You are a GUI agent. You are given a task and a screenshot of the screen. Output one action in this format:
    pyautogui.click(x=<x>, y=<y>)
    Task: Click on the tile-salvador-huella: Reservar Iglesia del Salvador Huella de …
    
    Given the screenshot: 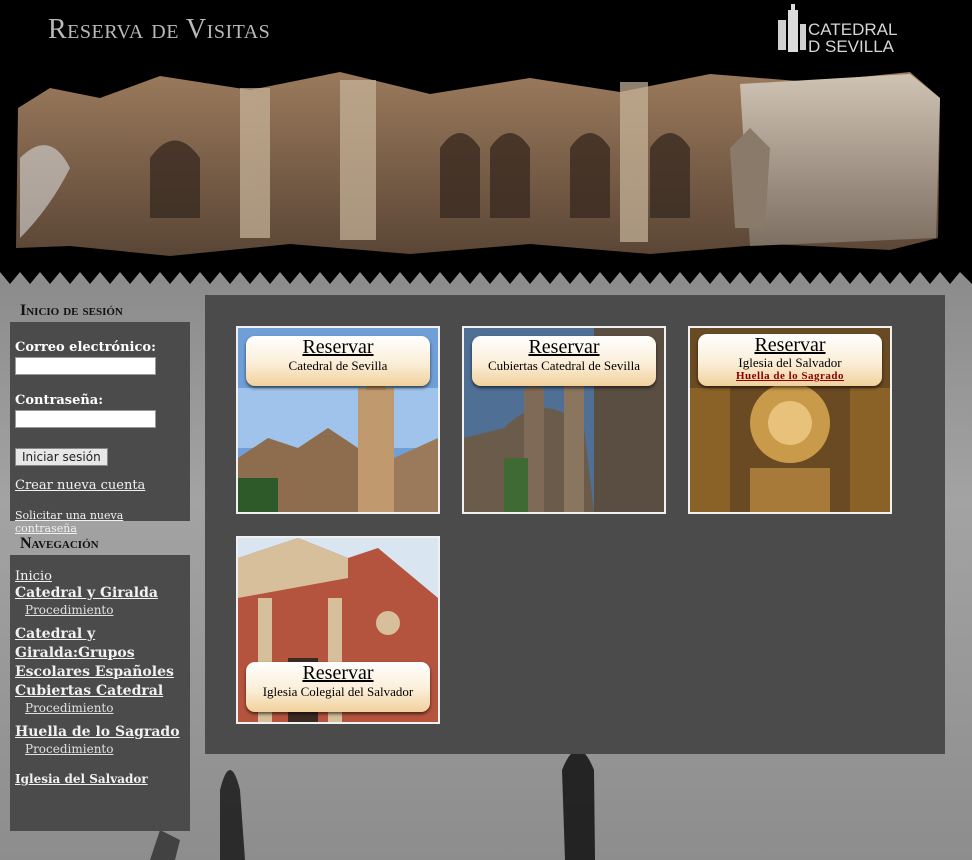 What is the action you would take?
    pyautogui.click(x=790, y=420)
    